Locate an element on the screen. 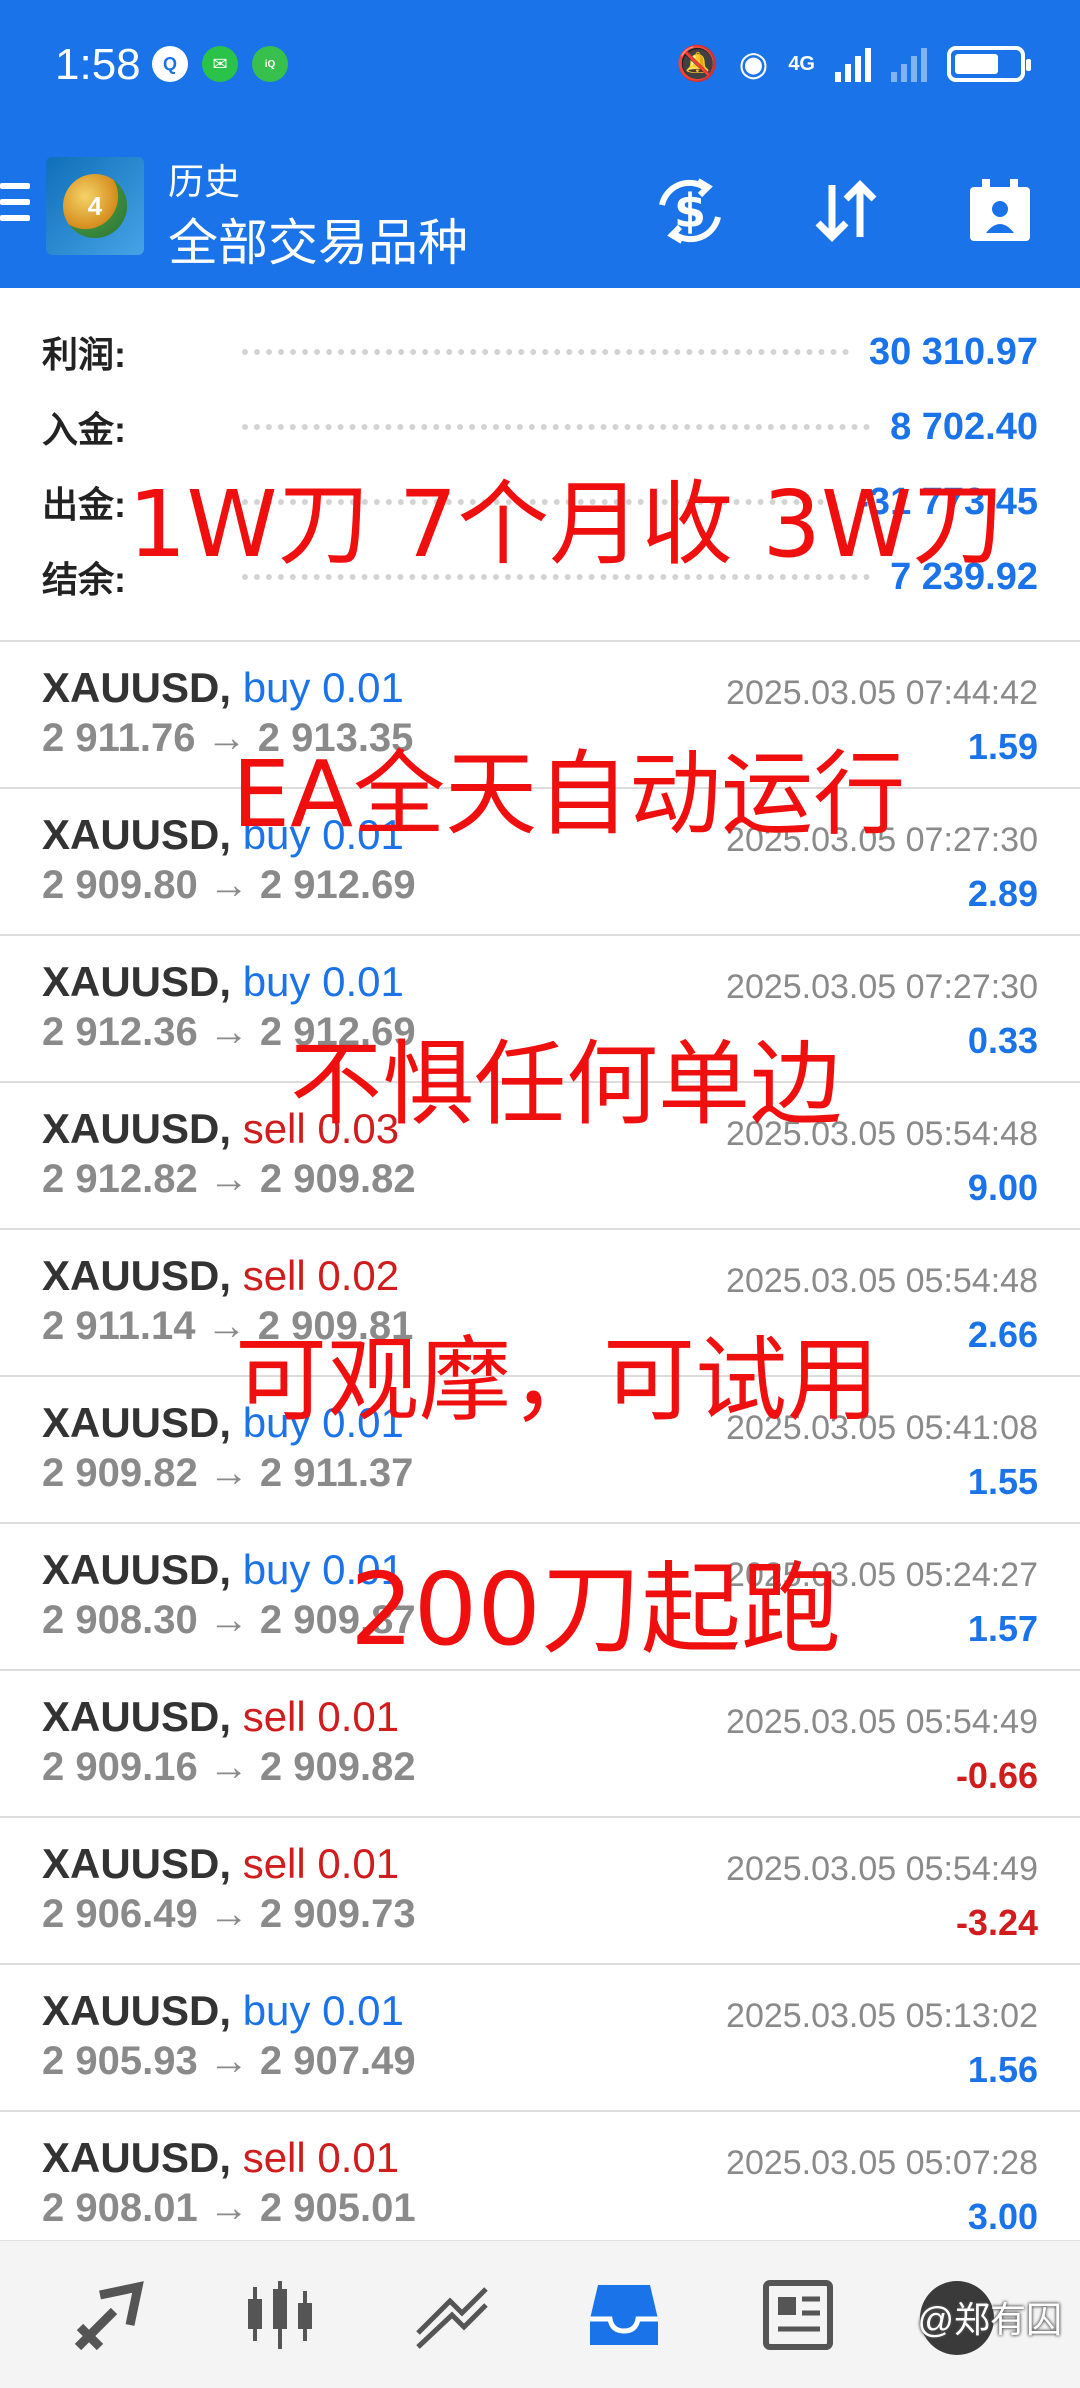  trade-time: 2025.03.05 07:27:30 is located at coordinates (882, 840).